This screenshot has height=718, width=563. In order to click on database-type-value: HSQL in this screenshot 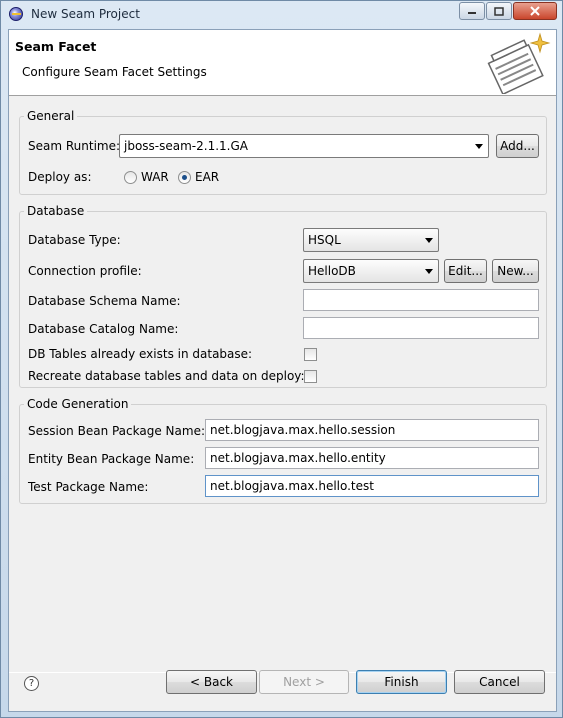, I will do `click(324, 240)`.